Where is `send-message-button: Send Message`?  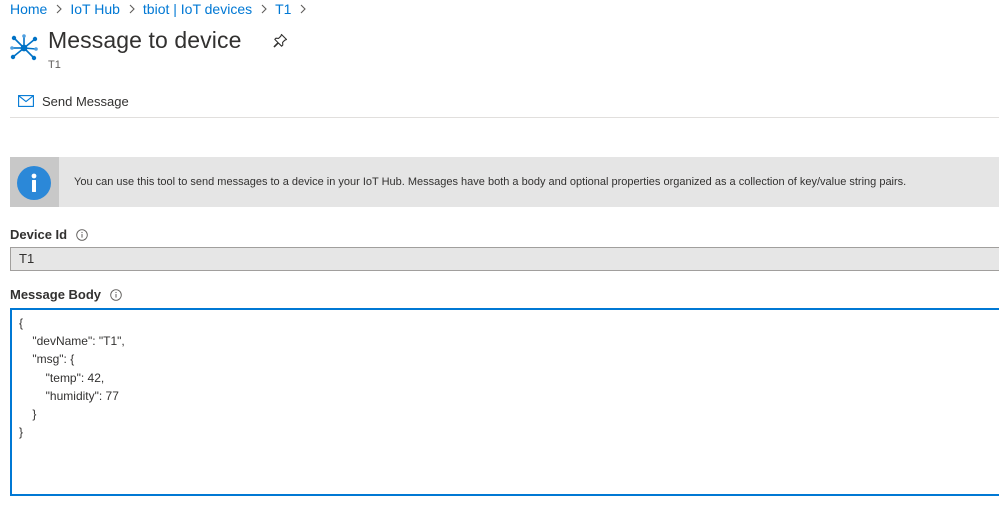 send-message-button: Send Message is located at coordinates (73, 101).